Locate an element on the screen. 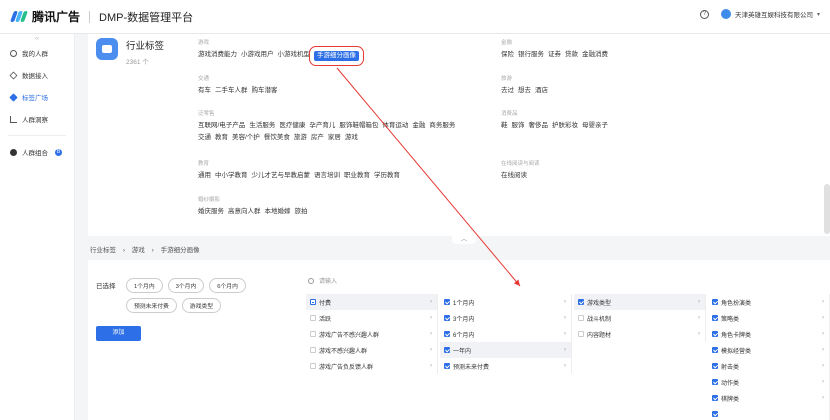 Image resolution: width=830 pixels, height=420 pixels. cascader-option: 付费 › is located at coordinates (371, 302).